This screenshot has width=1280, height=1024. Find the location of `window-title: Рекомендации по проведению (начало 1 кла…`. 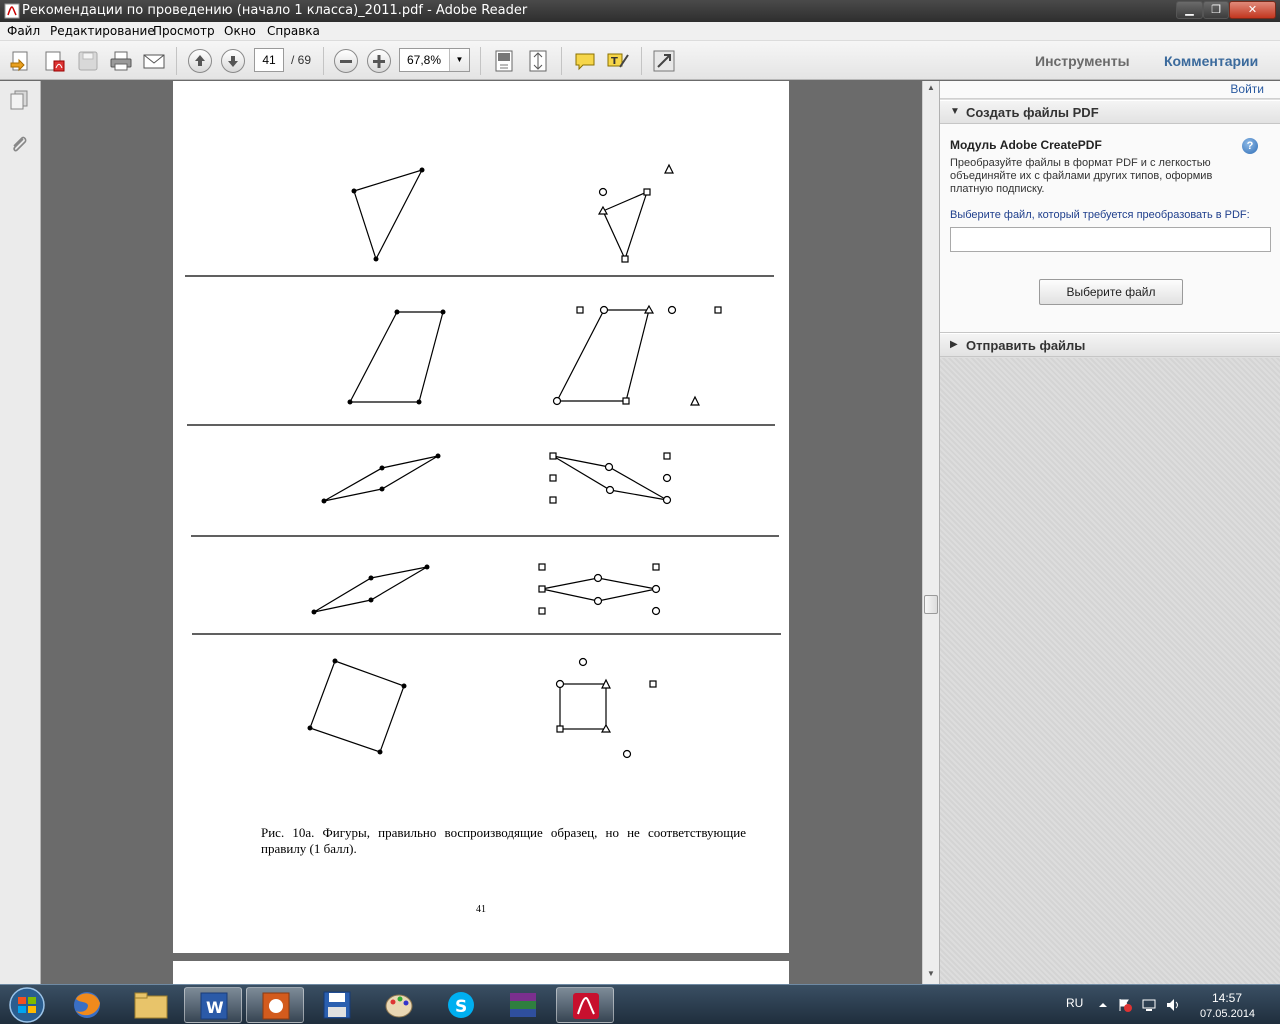

window-title: Рекомендации по проведению (начало 1 кла… is located at coordinates (275, 10).